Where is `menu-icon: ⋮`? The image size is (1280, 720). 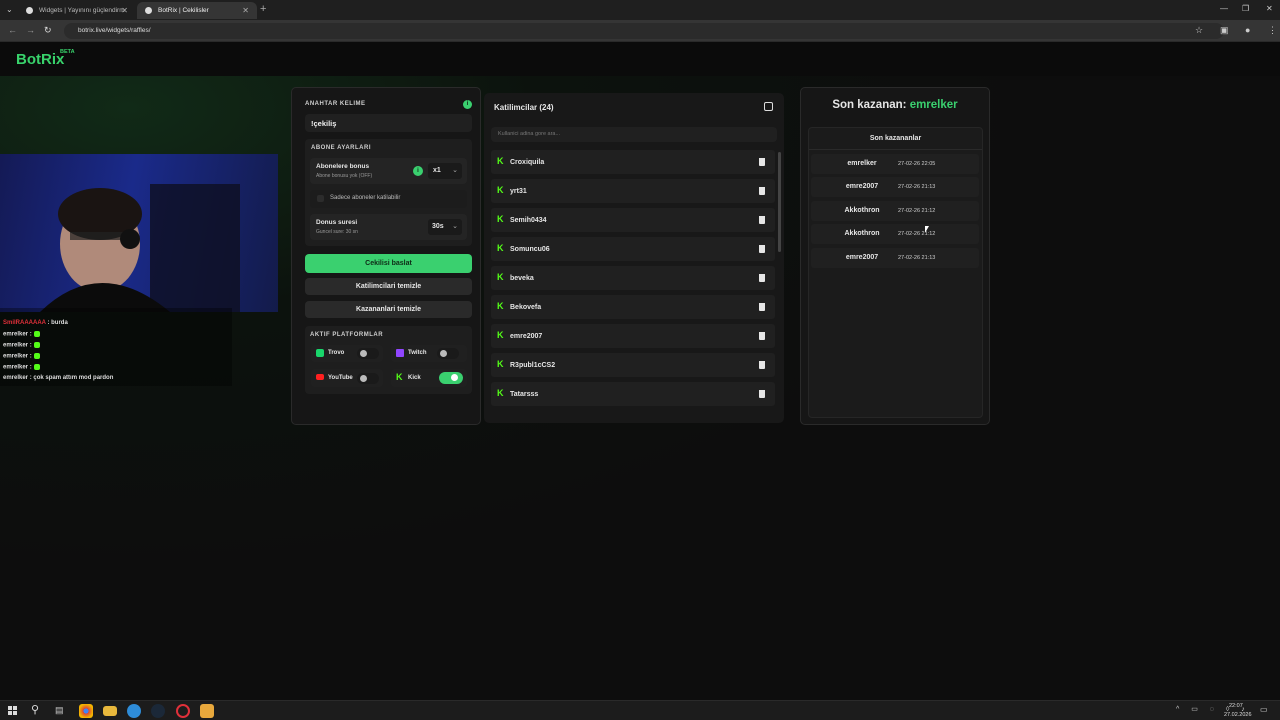 menu-icon: ⋮ is located at coordinates (1272, 30).